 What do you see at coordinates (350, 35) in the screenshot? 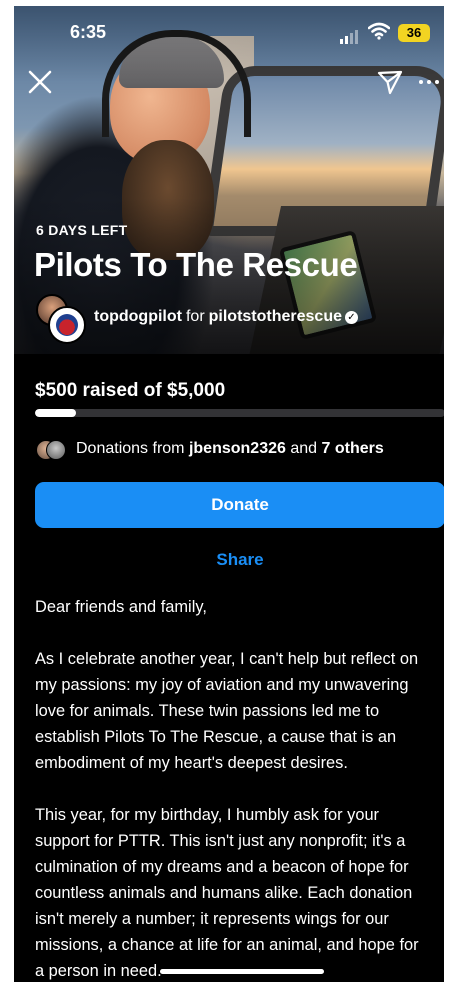
I see `cellular-signal-icon` at bounding box center [350, 35].